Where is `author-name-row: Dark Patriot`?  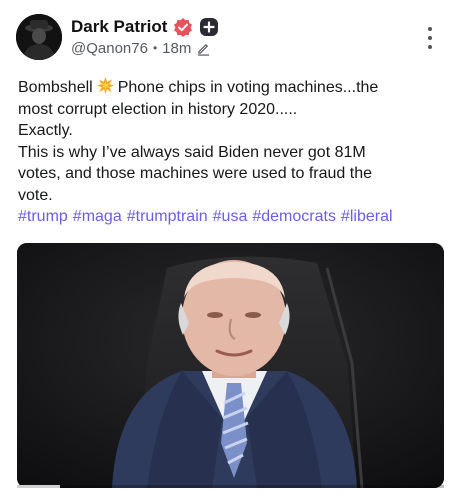
author-name-row: Dark Patriot is located at coordinates (145, 27).